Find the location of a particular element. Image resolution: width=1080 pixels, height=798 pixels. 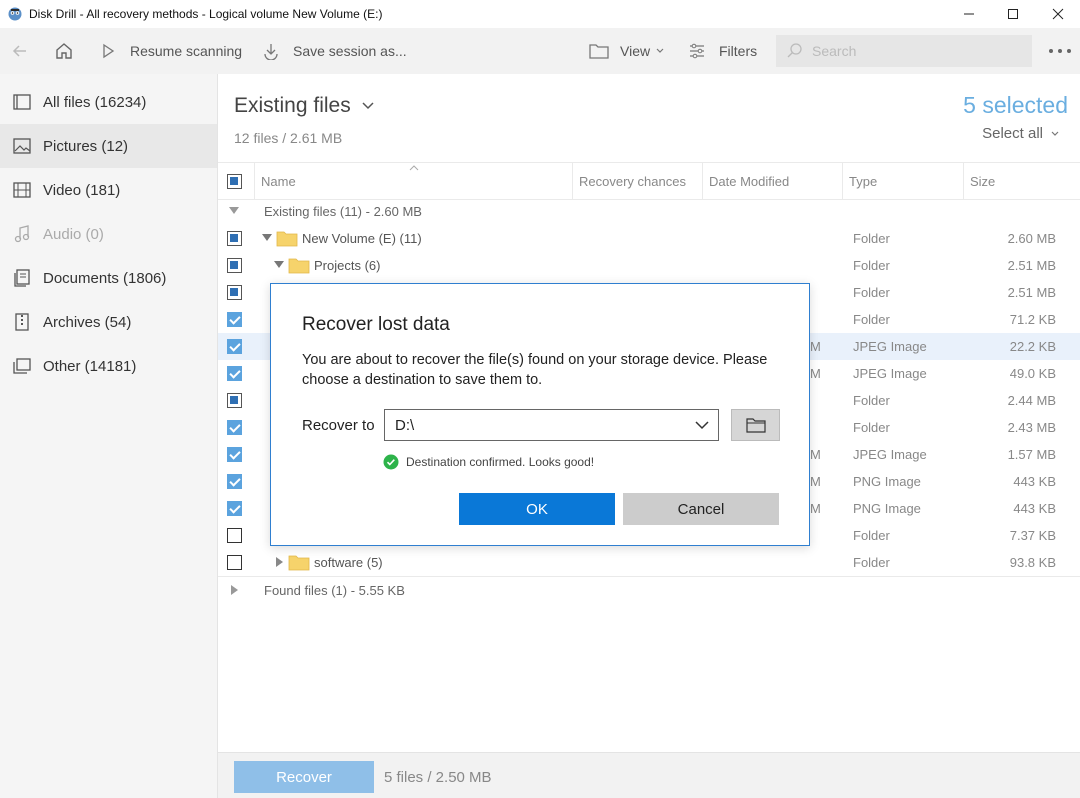

sidebar-item-all-files: All files (16234) is located at coordinates (108, 102).